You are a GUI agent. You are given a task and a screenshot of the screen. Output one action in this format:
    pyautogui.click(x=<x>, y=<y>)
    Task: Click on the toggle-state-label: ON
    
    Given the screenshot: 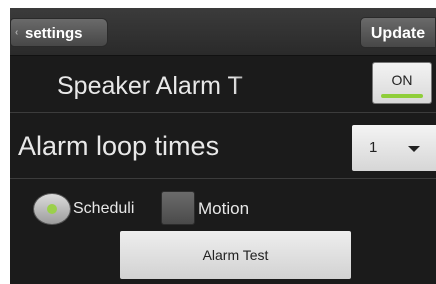 What is the action you would take?
    pyautogui.click(x=402, y=80)
    